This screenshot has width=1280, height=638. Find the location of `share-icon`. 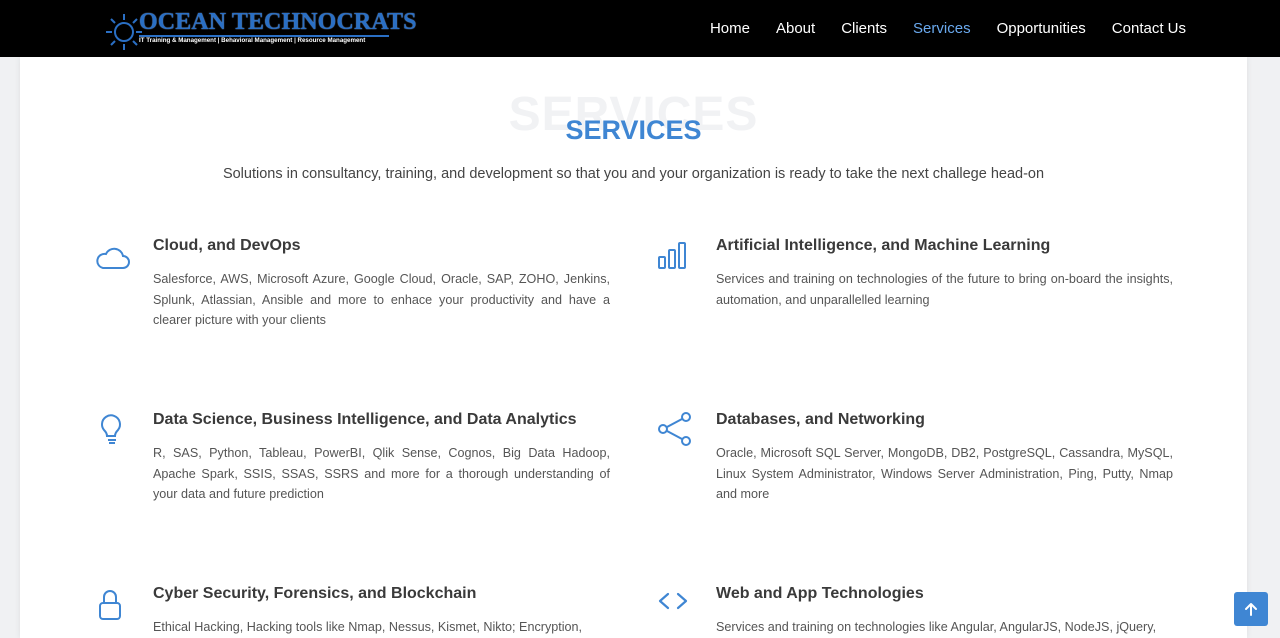

share-icon is located at coordinates (676, 431).